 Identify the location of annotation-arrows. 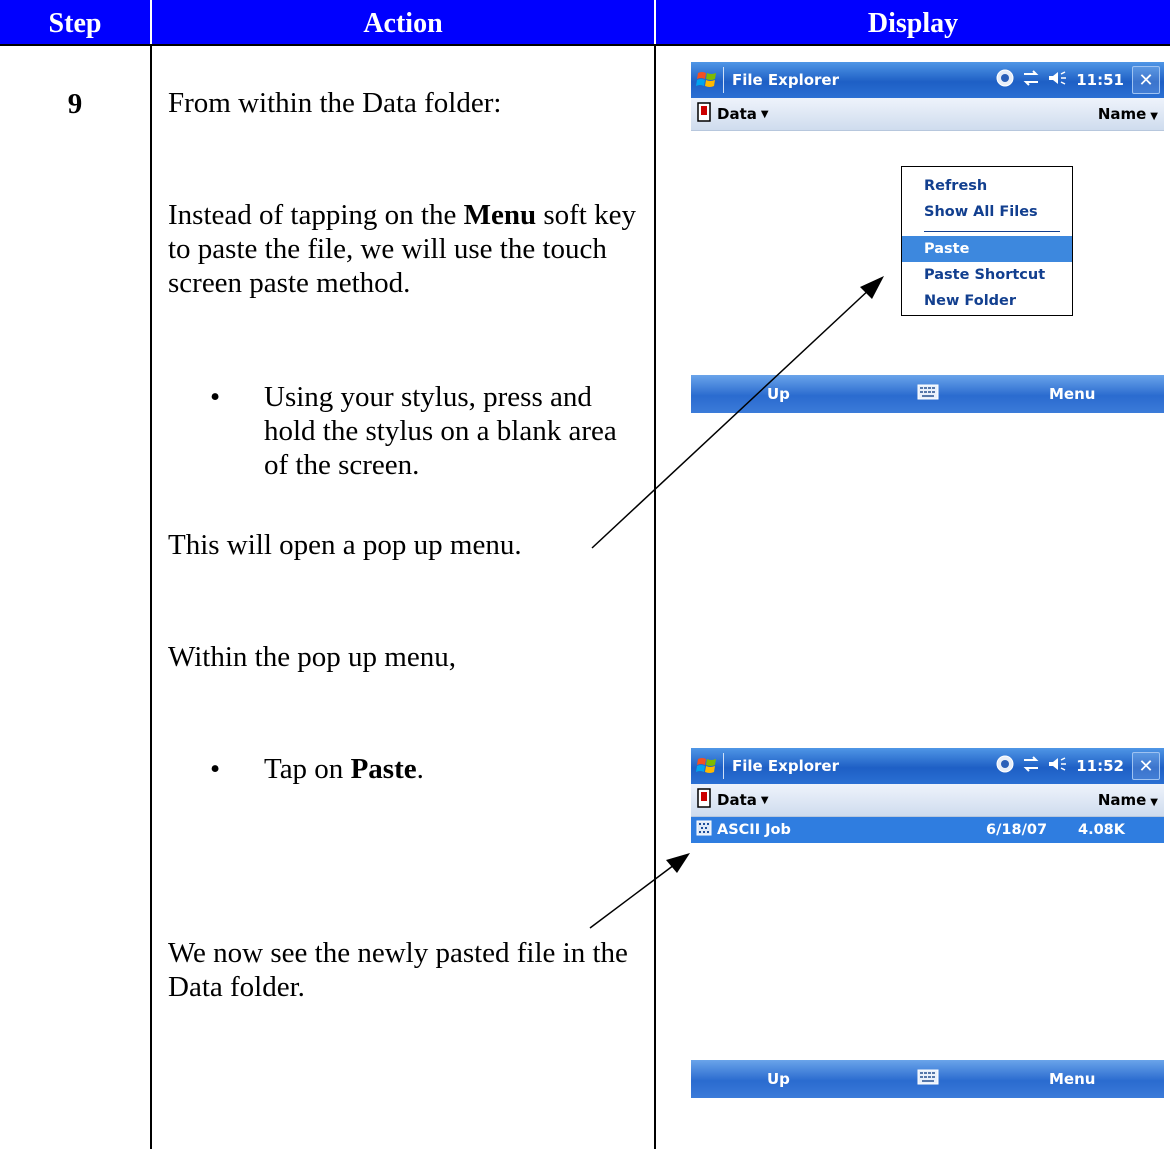
(736, 602).